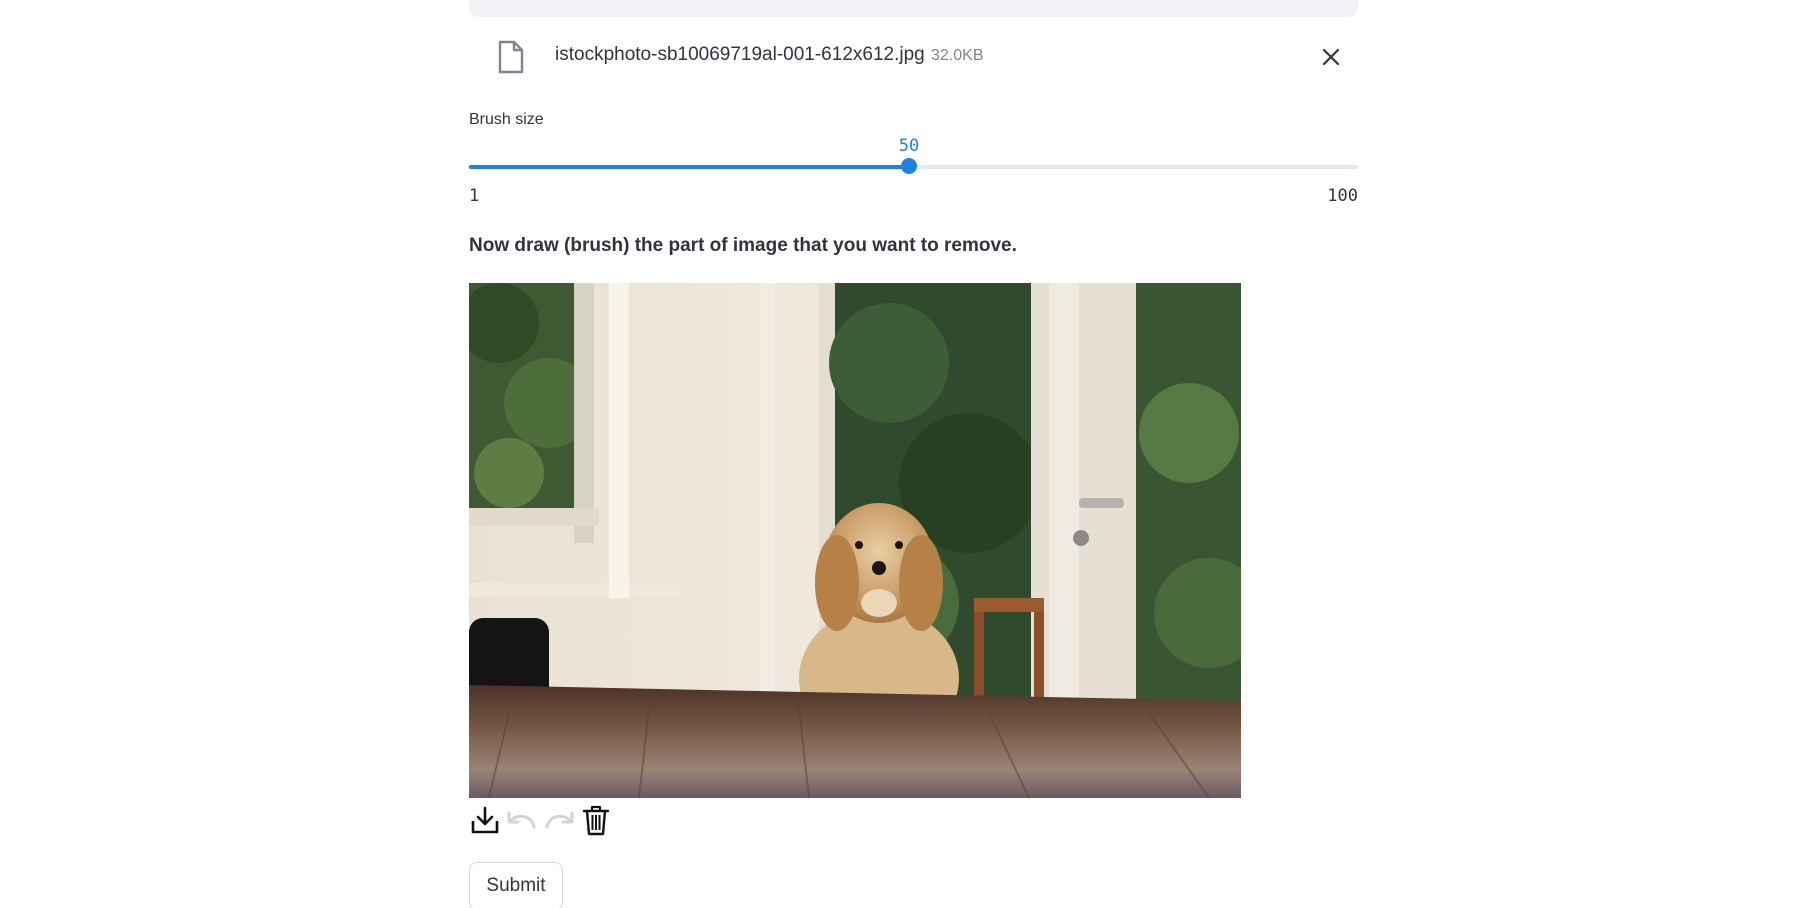 The width and height of the screenshot is (1801, 908). I want to click on slider-max-label: 100, so click(1342, 196).